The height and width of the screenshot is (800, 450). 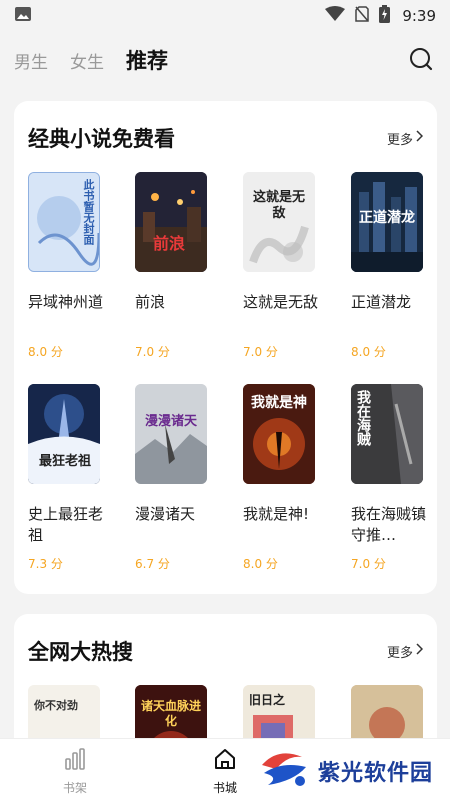 I want to click on nav-bookshelf: 书架, so click(x=75, y=771).